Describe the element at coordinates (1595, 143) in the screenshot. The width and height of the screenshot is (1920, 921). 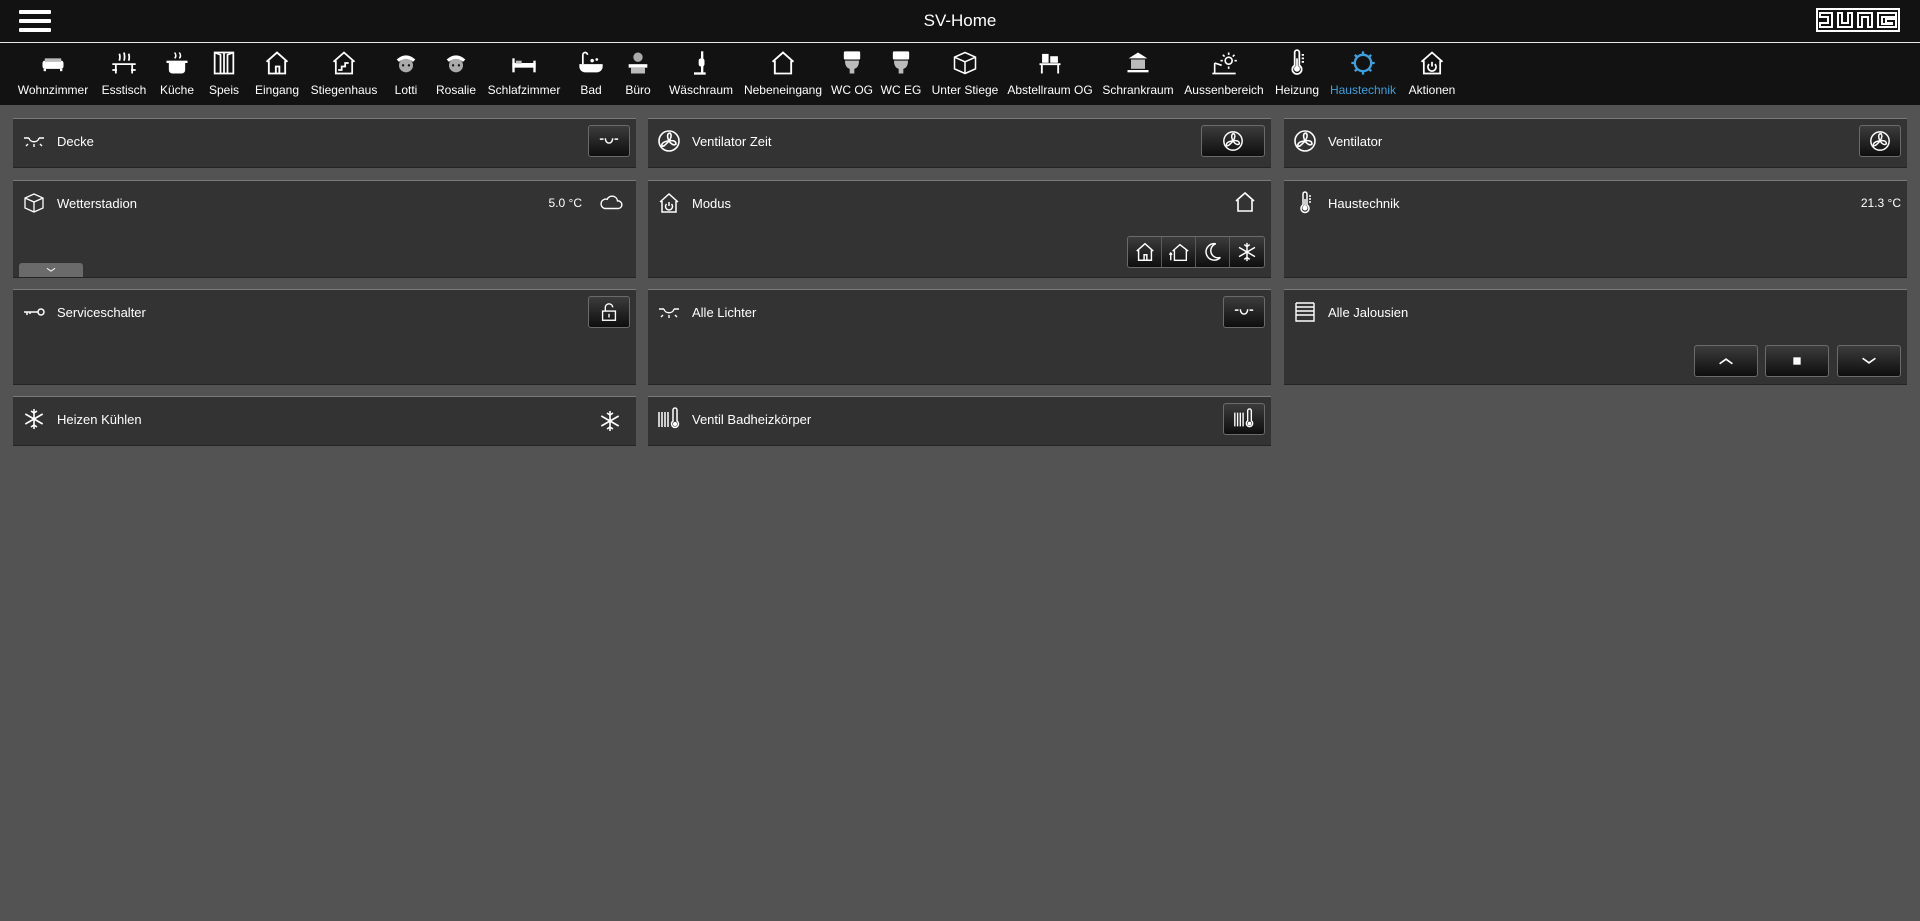
I see `tile-ventilator: Ventilator` at that location.